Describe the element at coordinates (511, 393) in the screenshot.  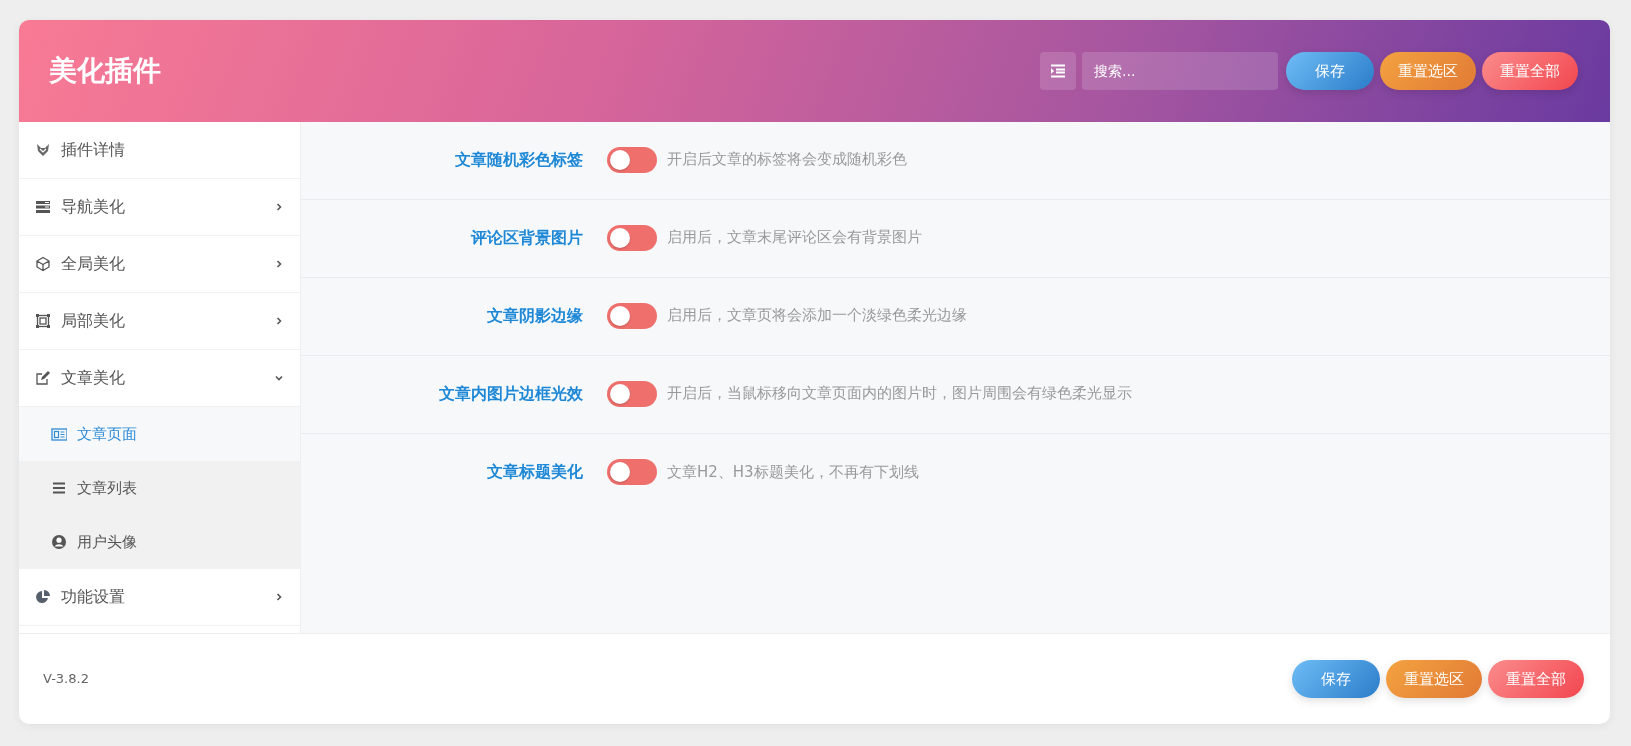
I see `setting-label: 文章内图片边框光效` at that location.